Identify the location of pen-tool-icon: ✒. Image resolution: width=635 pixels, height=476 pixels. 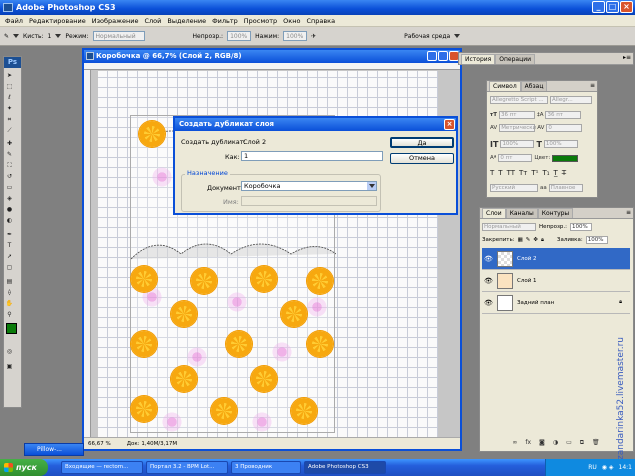
(9, 234).